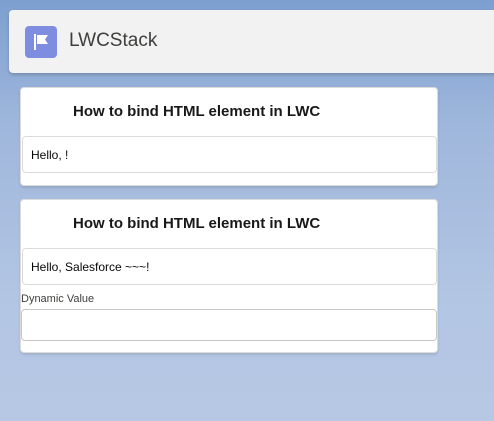  I want to click on card-body: Hello, Salesforce ~~~!, so click(229, 266).